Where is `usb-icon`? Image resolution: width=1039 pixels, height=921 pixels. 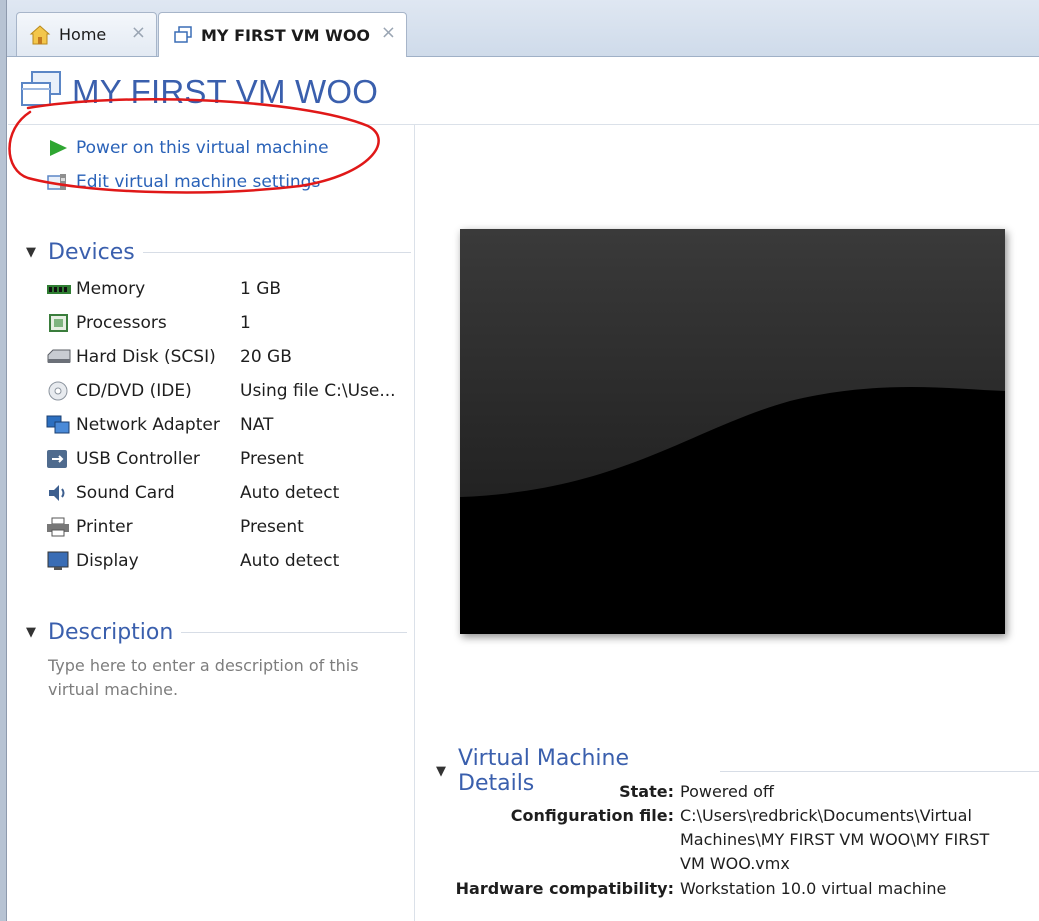
usb-icon is located at coordinates (57, 459).